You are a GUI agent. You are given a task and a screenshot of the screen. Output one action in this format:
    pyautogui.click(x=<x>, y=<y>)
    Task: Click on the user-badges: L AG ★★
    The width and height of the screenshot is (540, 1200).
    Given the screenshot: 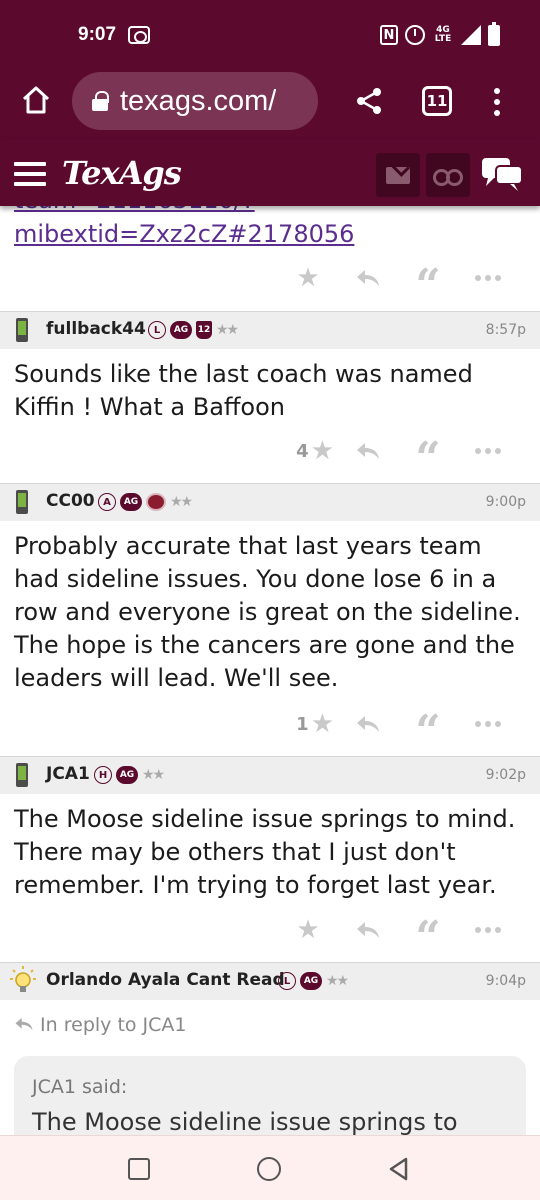 What is the action you would take?
    pyautogui.click(x=313, y=981)
    